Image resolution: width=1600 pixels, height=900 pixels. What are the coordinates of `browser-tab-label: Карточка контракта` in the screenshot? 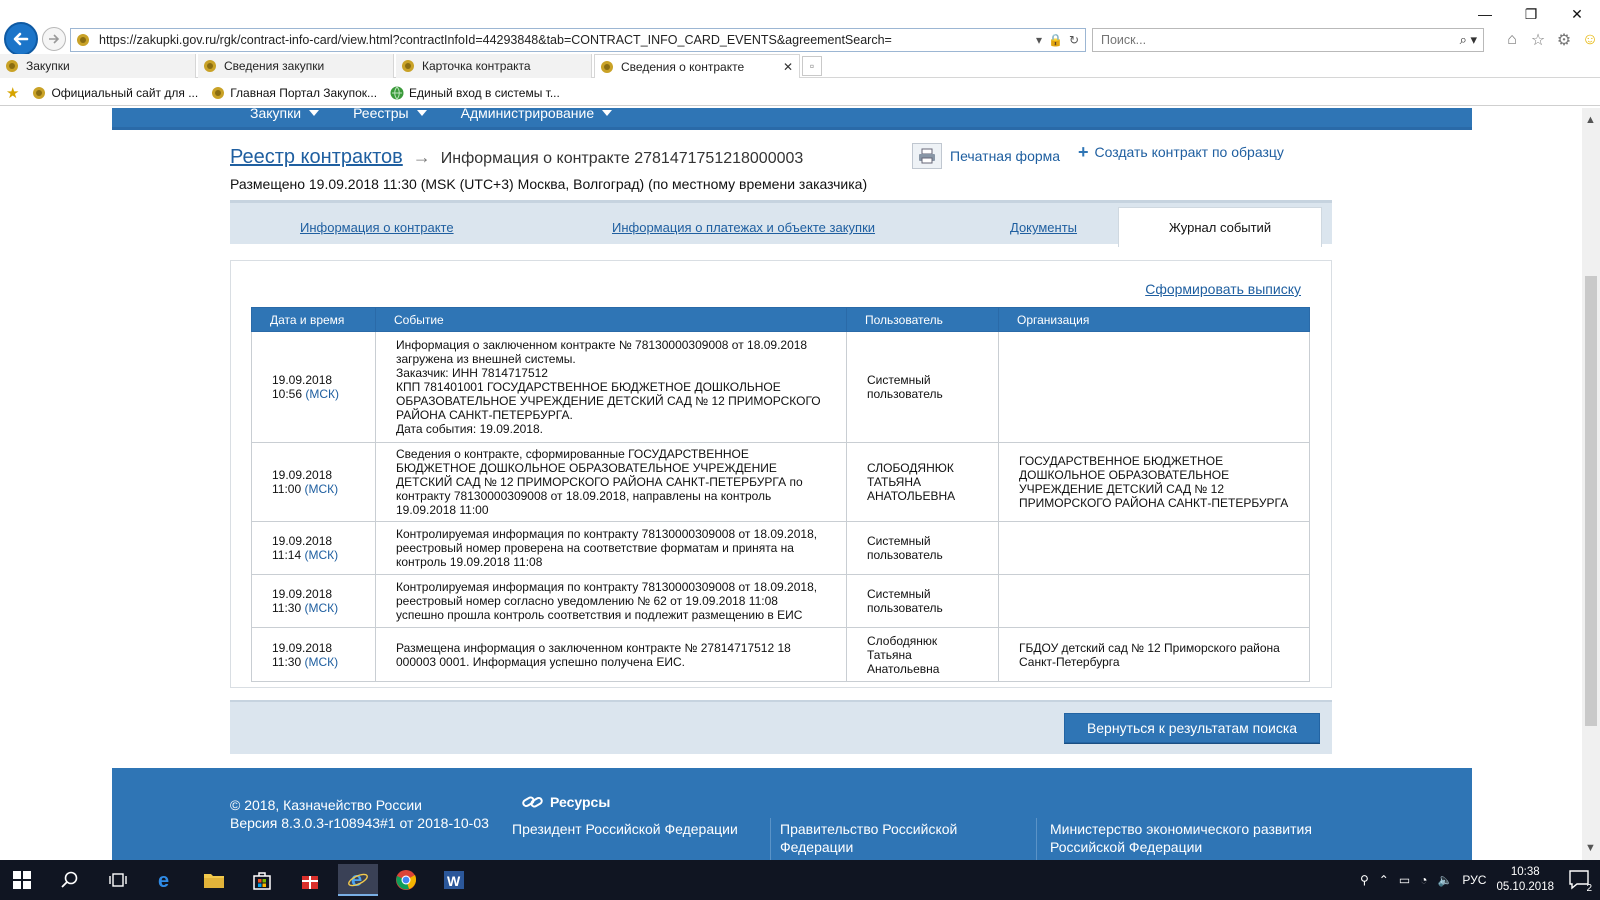 It's located at (476, 66).